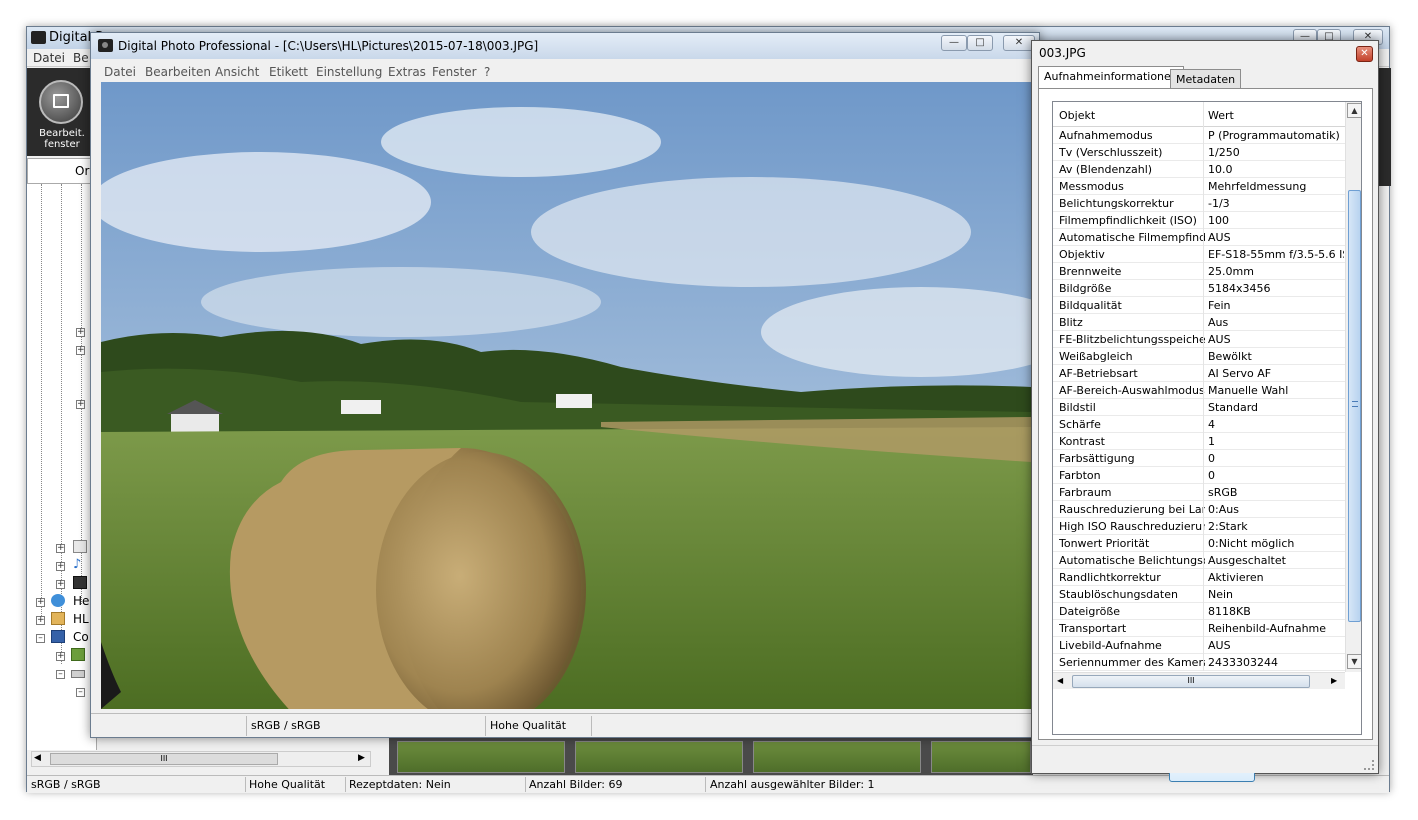 The image size is (1418, 820). I want to click on viewer-status-quality: Hohe Qualität, so click(528, 725).